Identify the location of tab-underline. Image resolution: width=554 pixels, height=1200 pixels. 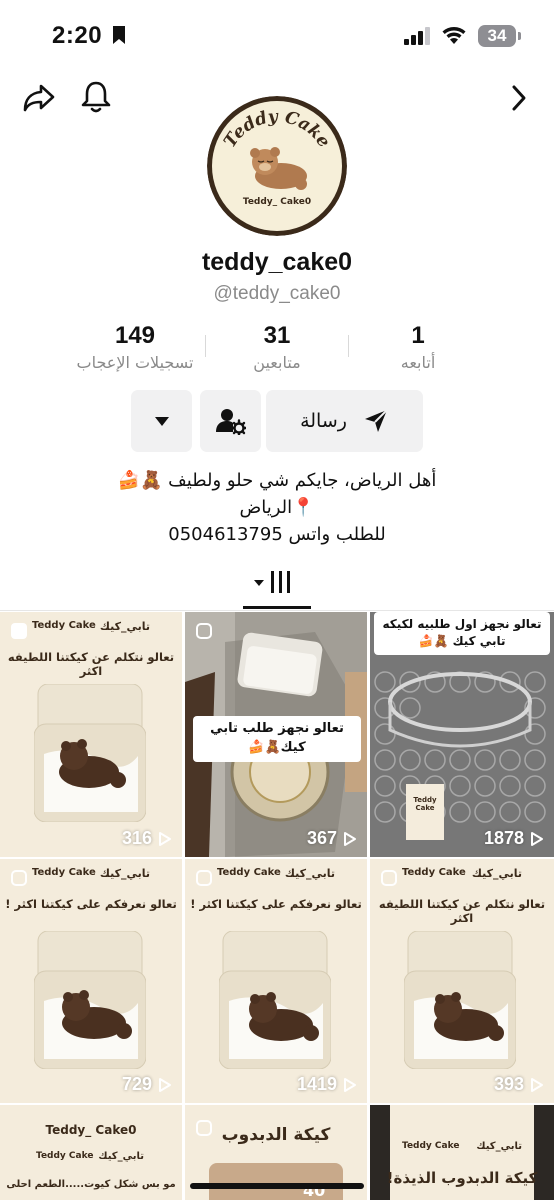
(277, 607).